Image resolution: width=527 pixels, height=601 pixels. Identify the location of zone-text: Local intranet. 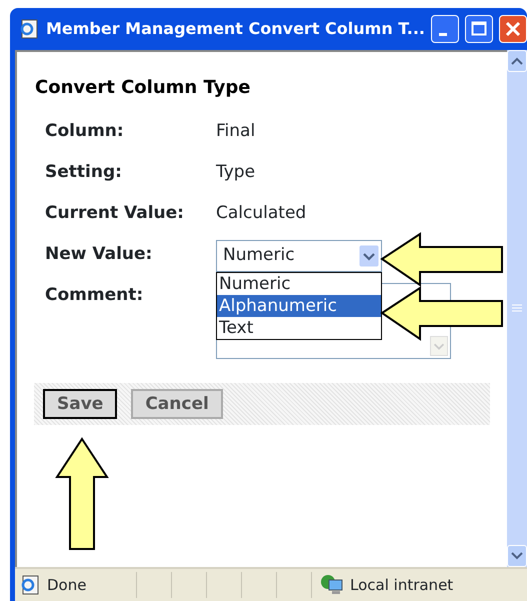
(402, 585).